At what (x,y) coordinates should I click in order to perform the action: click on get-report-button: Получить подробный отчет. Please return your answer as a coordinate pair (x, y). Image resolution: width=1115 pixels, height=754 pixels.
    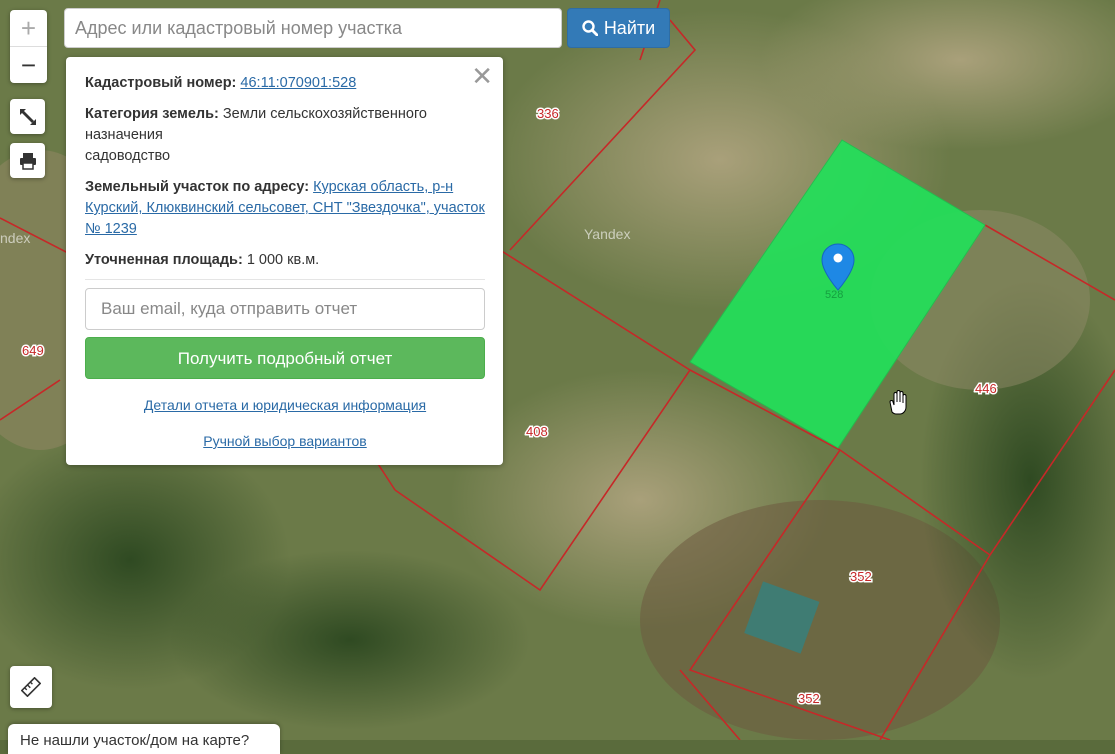
    Looking at the image, I should click on (285, 358).